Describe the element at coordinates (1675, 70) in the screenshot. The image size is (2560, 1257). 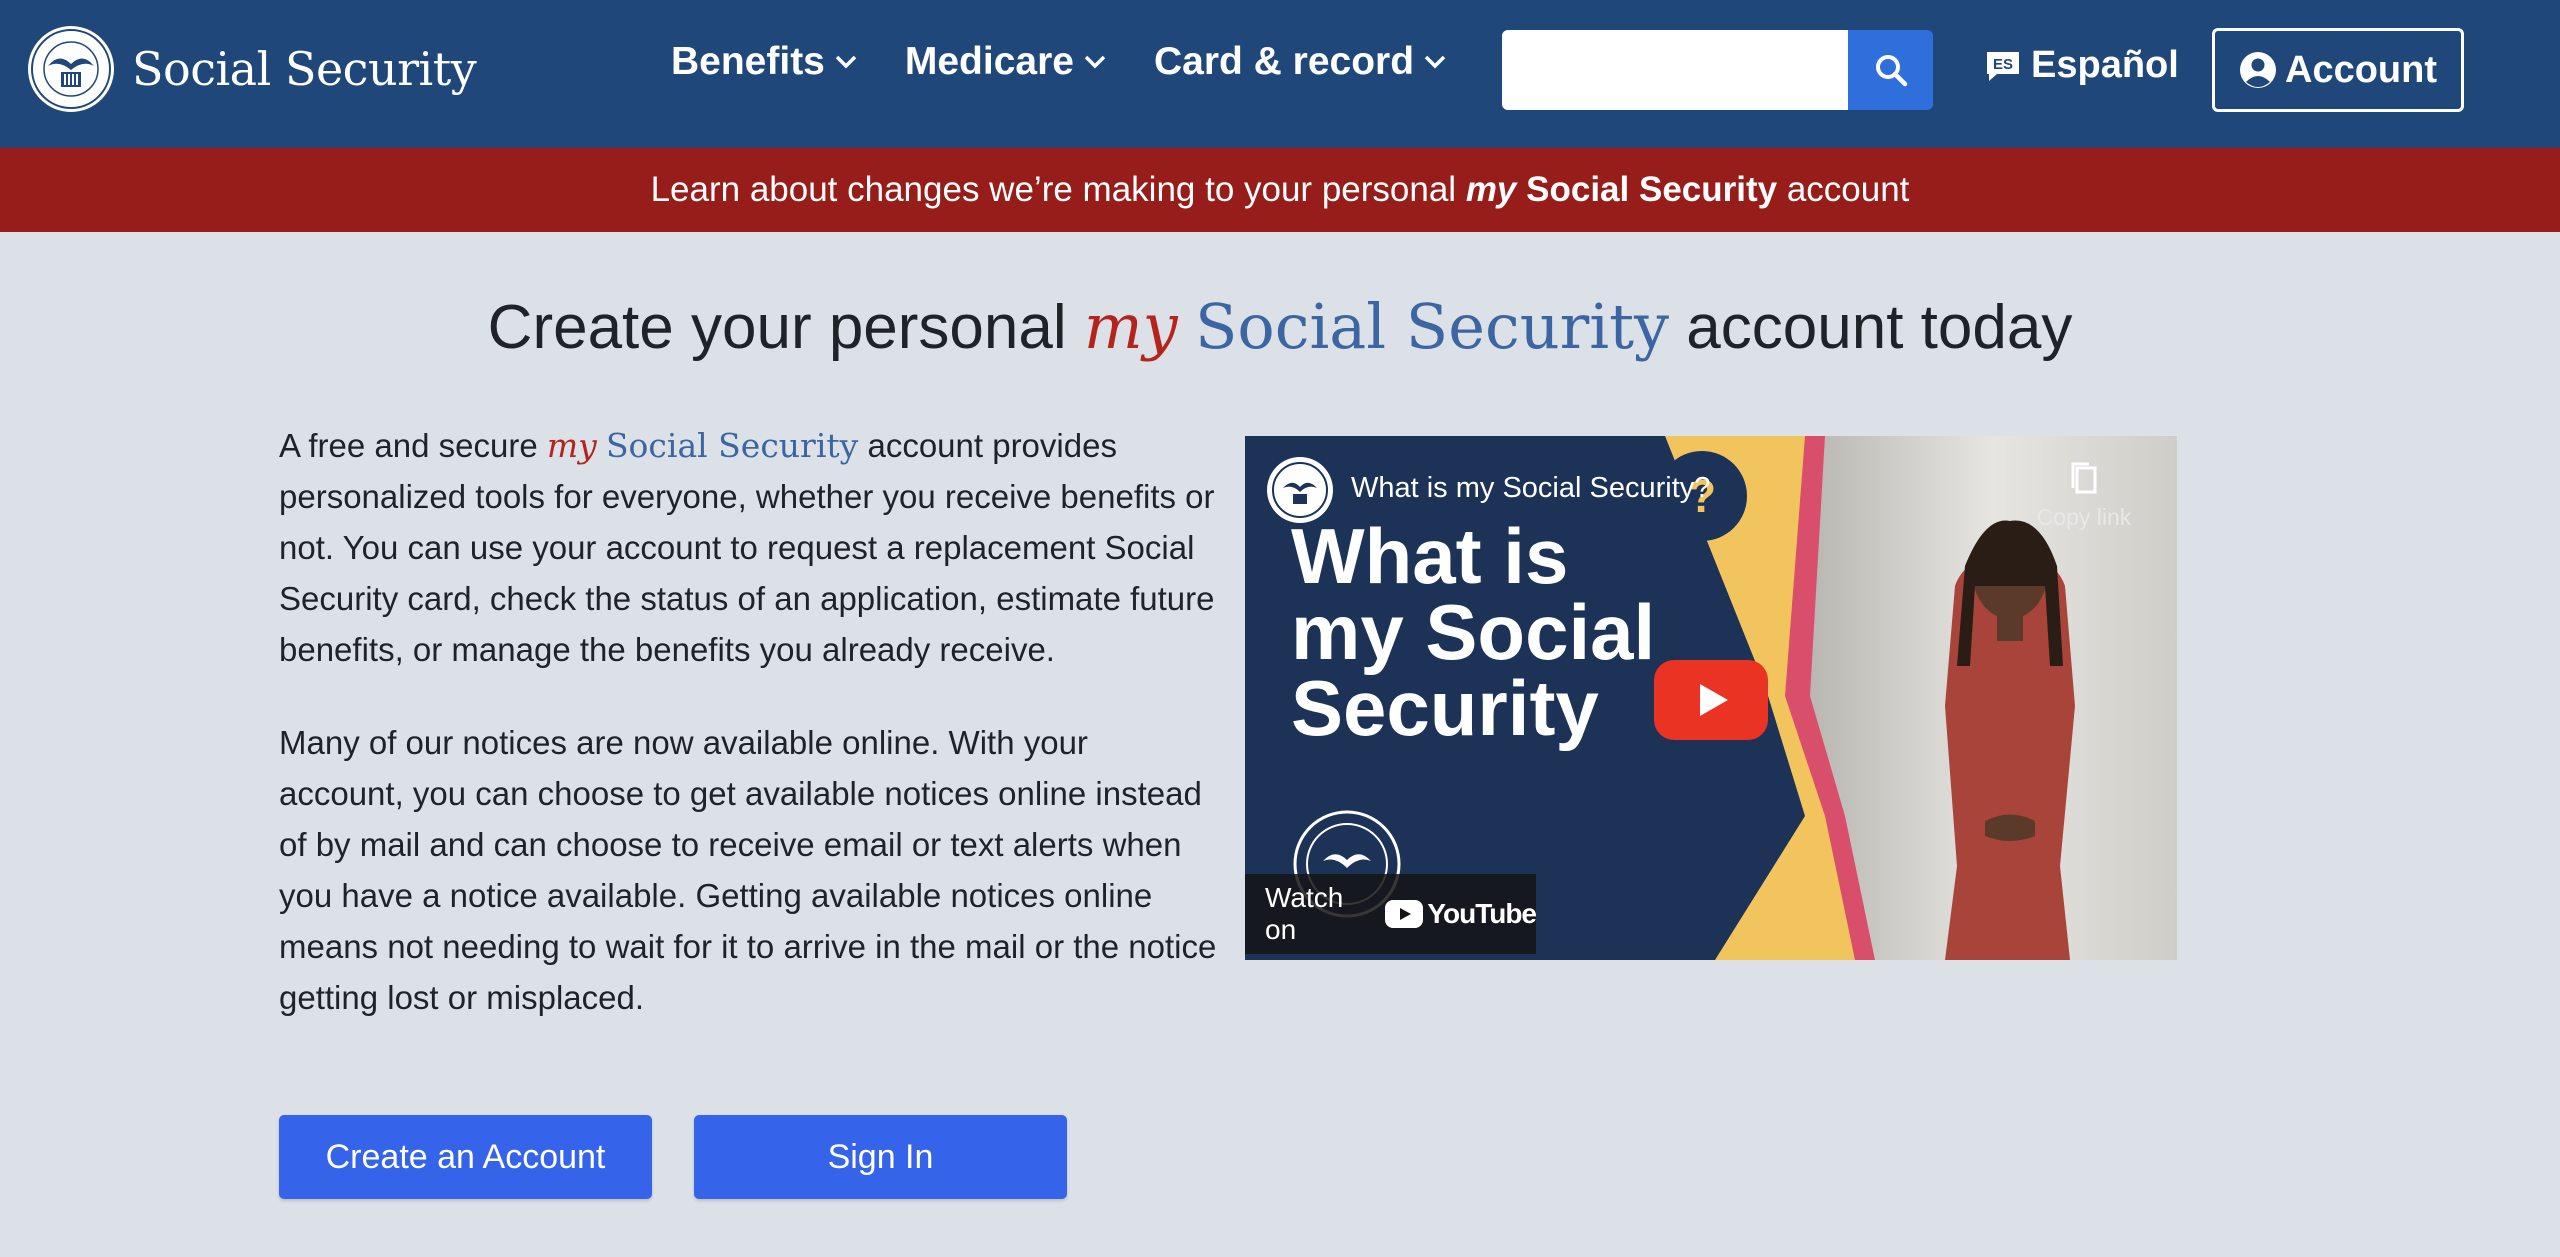
I see `search-input` at that location.